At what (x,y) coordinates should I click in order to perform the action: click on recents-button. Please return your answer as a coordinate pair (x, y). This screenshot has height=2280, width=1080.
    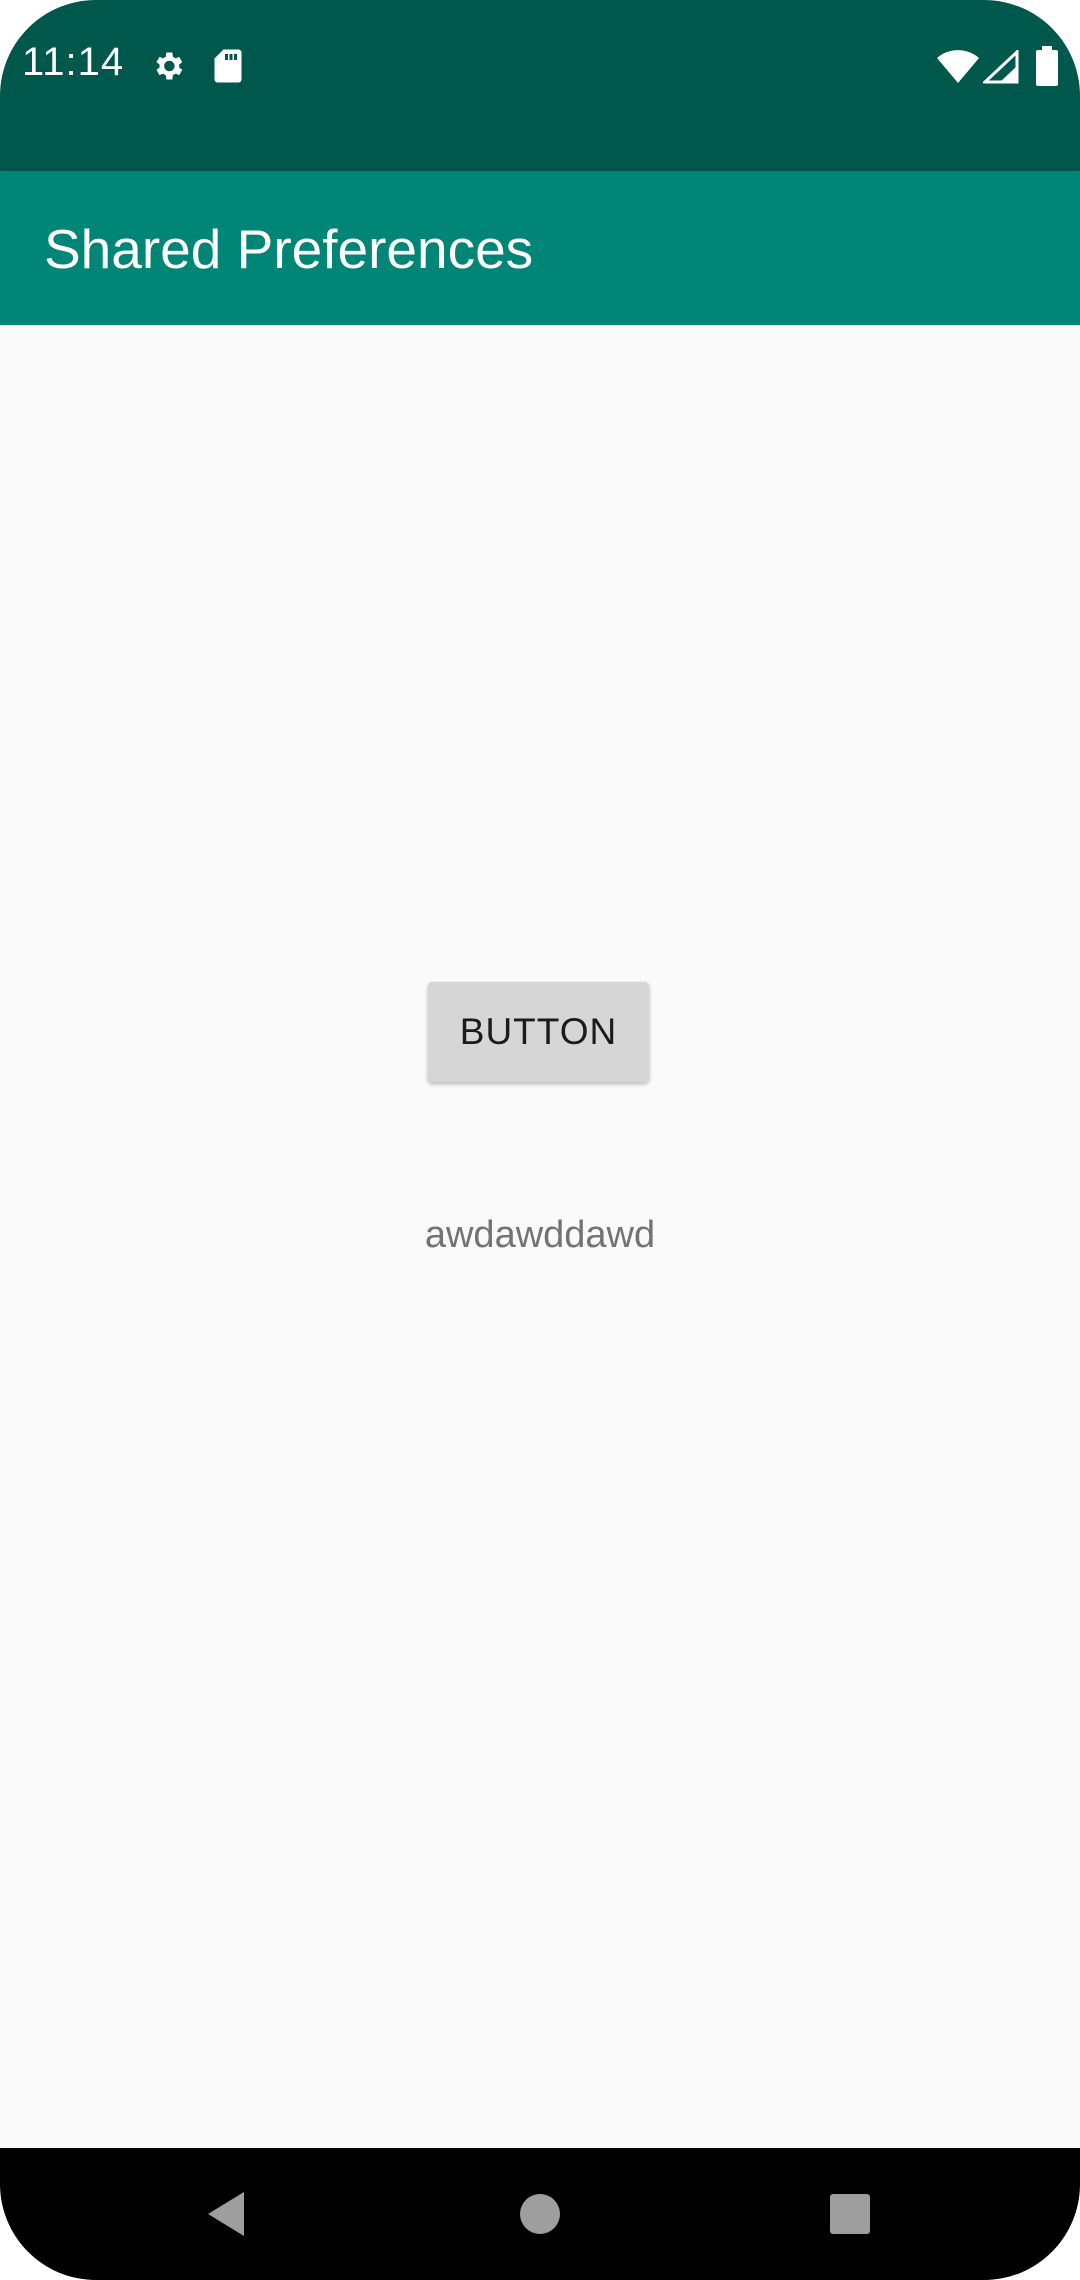
    Looking at the image, I should click on (850, 2214).